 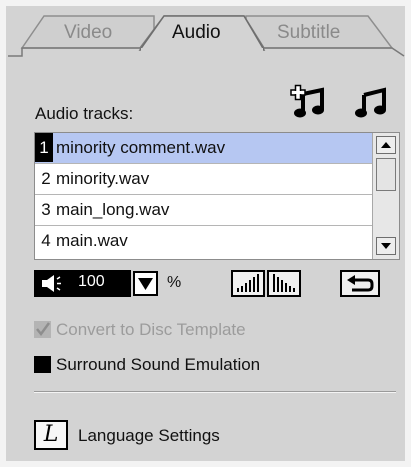 I want to click on tab-audio-join, so click(x=202, y=53).